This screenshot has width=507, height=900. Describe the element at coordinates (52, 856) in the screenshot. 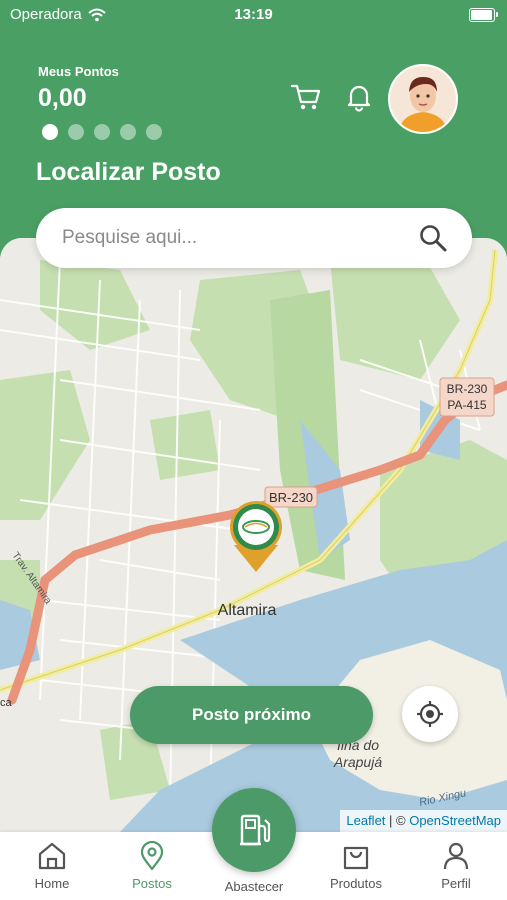

I see `home-icon` at that location.